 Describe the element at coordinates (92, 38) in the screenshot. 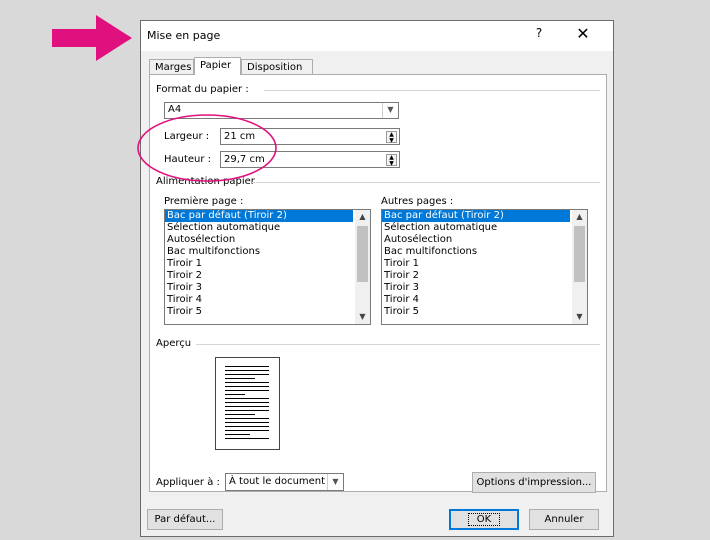

I see `annotation-arrow-icon` at that location.